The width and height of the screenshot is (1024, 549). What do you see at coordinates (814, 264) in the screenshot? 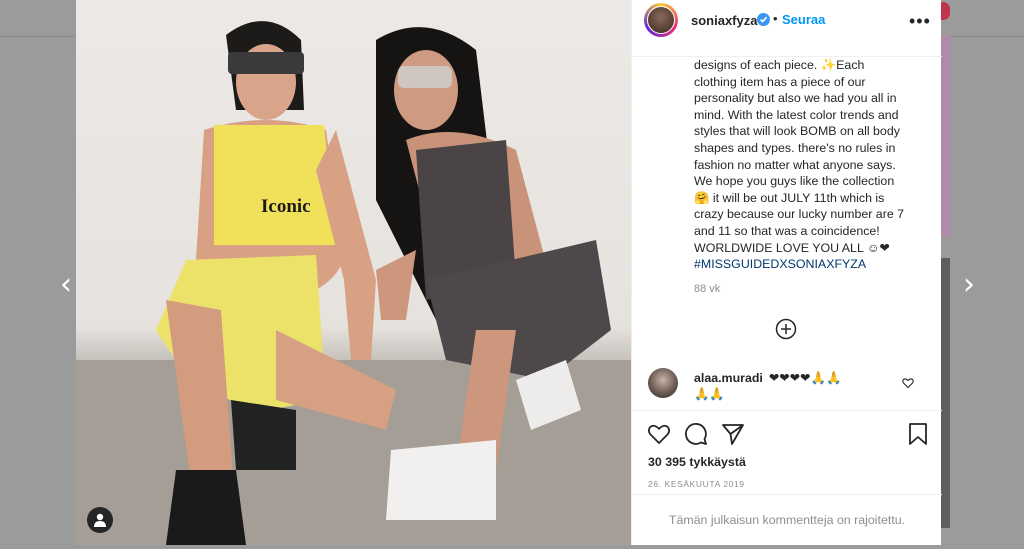
I see `caption-hashtag: #MISSGUIDEDXSONIAXFYZA` at bounding box center [814, 264].